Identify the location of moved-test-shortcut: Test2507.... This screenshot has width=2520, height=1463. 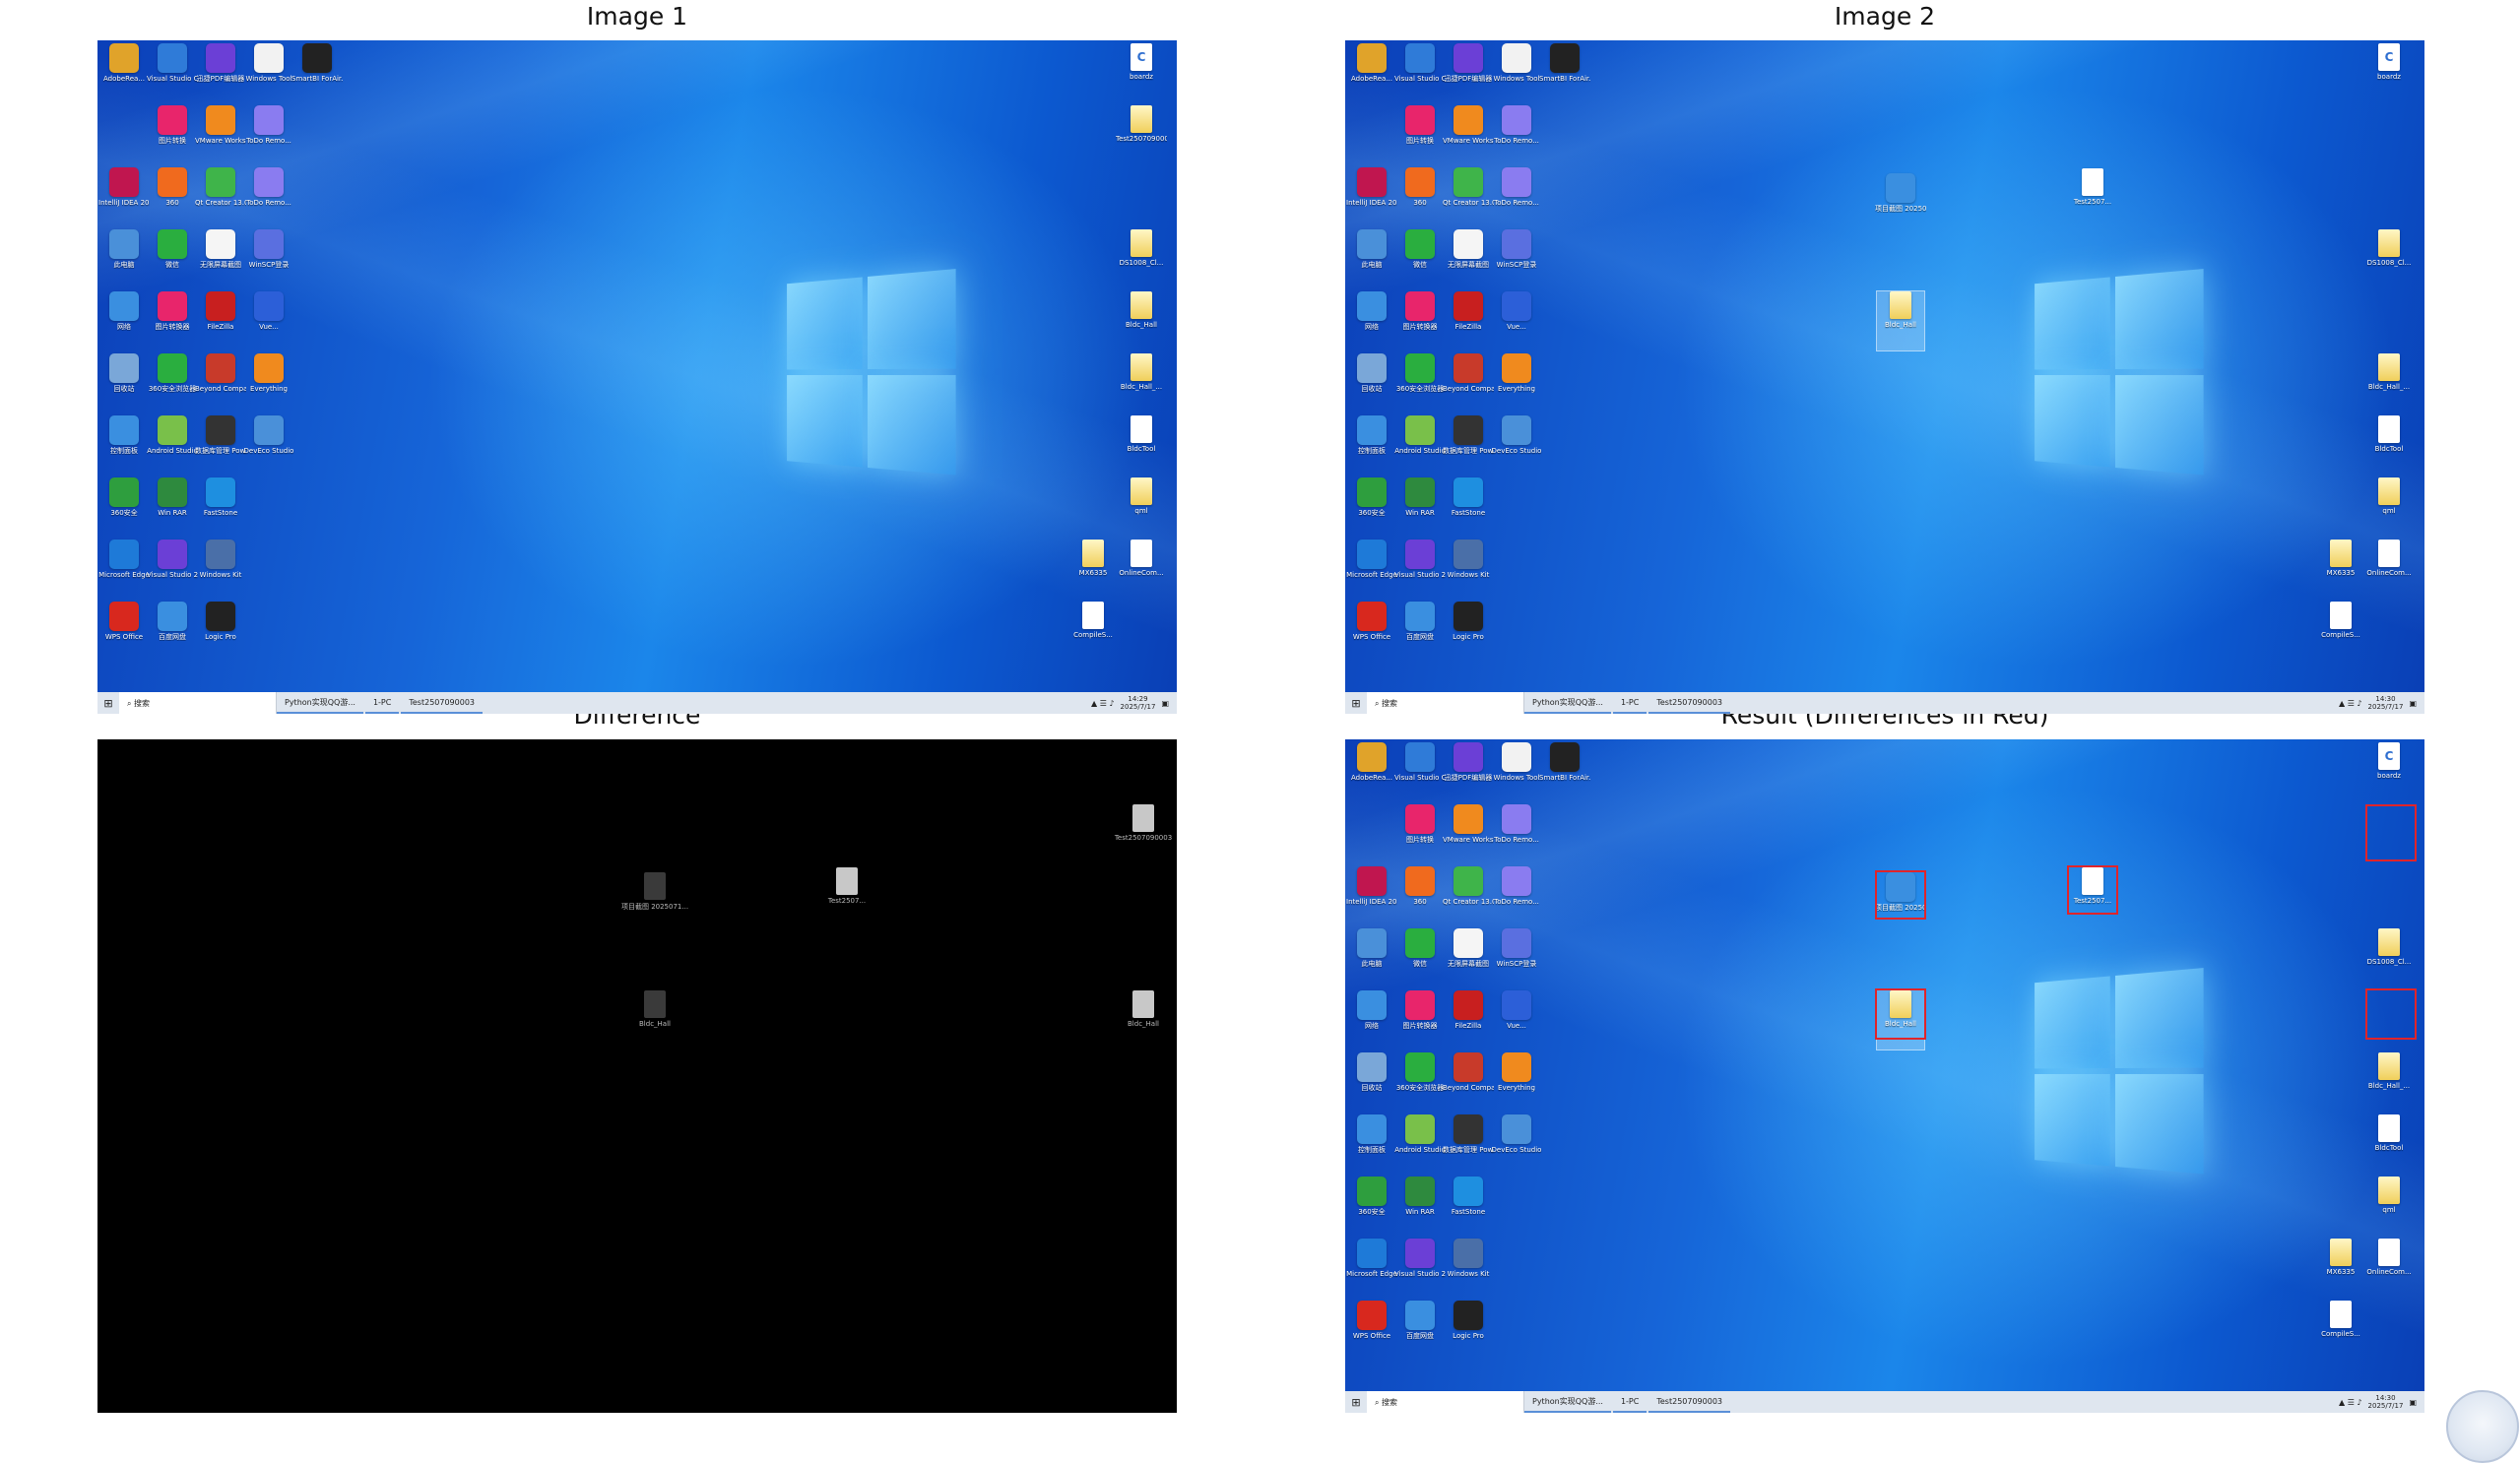
(2092, 198).